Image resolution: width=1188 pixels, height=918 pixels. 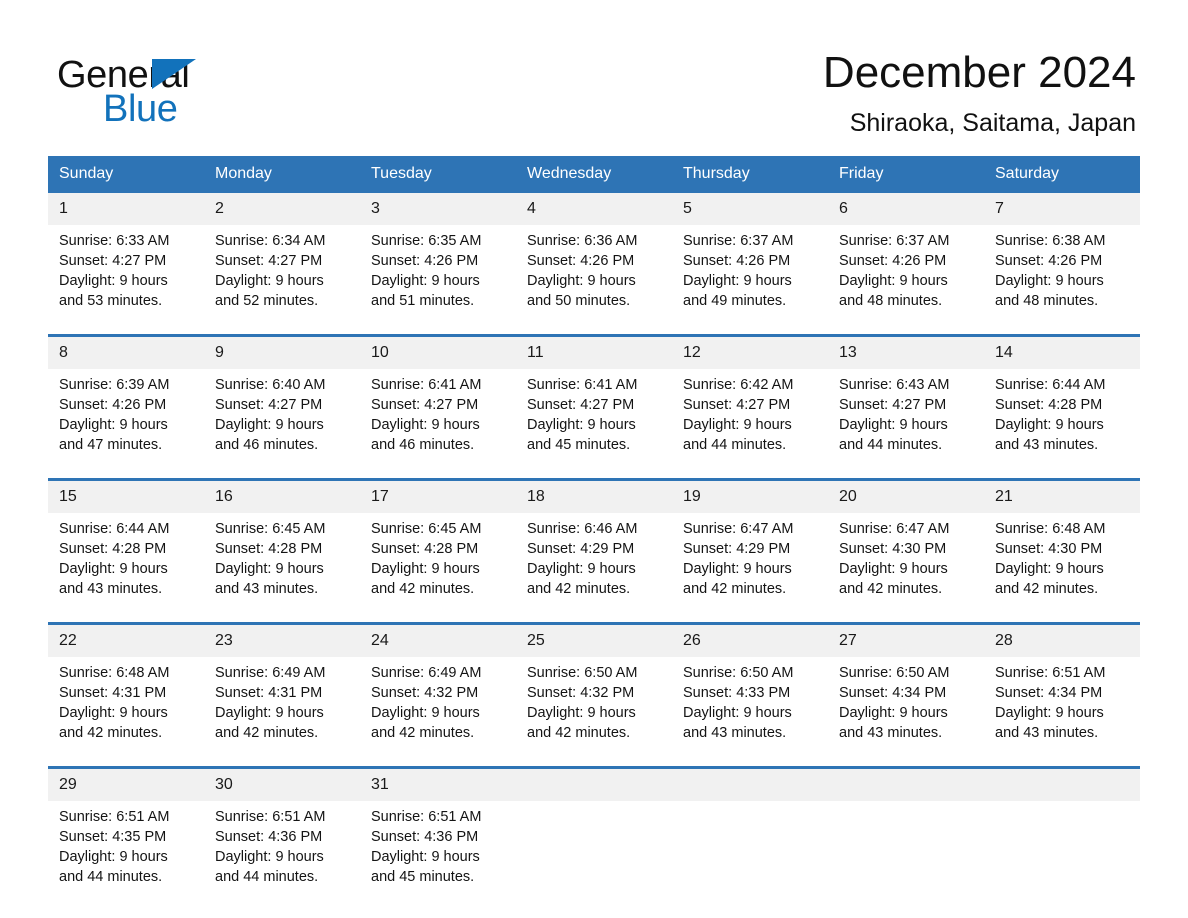 I want to click on day-number: 7, so click(x=1062, y=209).